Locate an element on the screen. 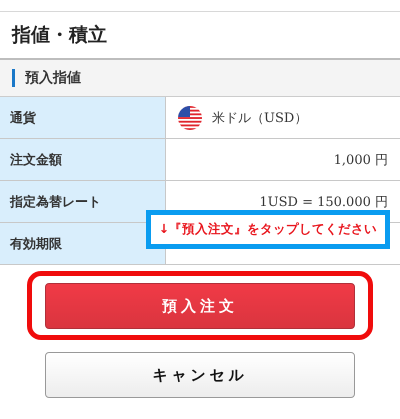  flag-icon is located at coordinates (190, 118).